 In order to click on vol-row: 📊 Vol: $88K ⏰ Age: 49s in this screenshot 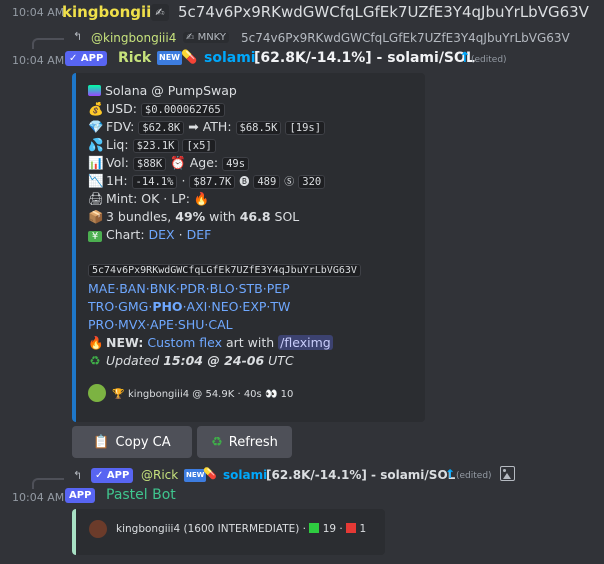, I will do `click(169, 163)`.